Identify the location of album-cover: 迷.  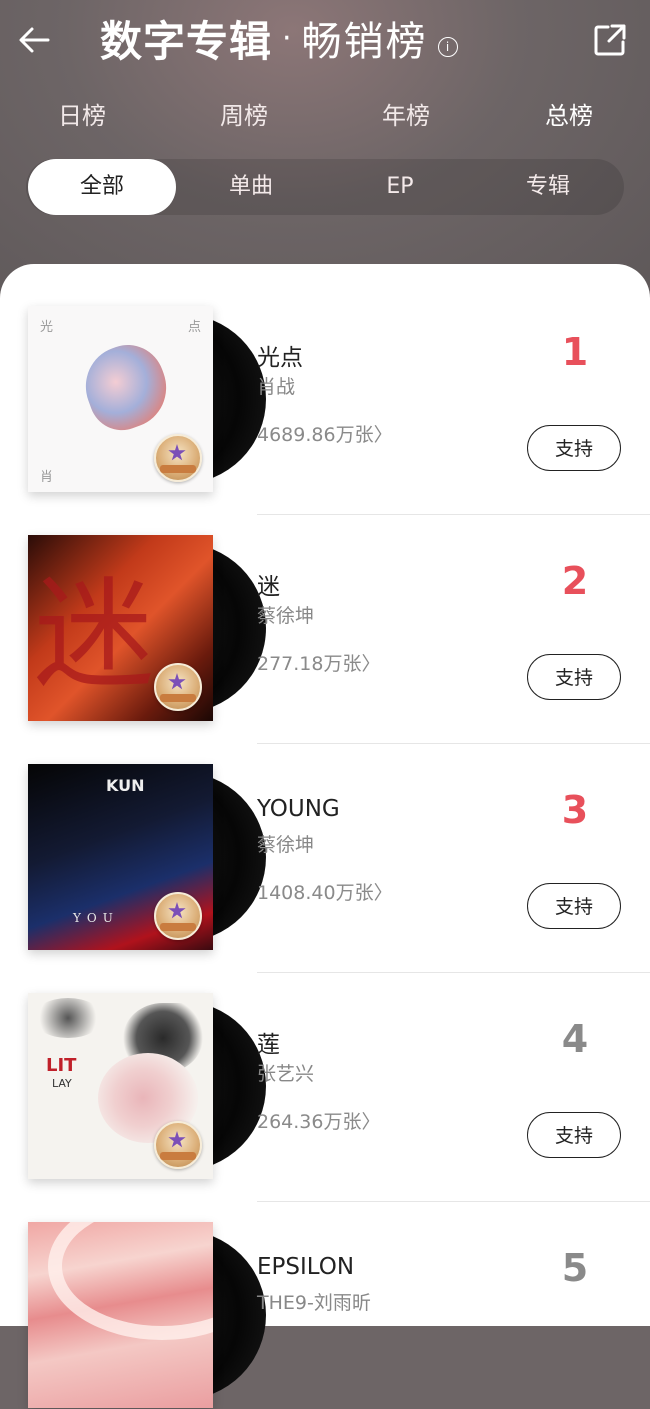
(120, 628).